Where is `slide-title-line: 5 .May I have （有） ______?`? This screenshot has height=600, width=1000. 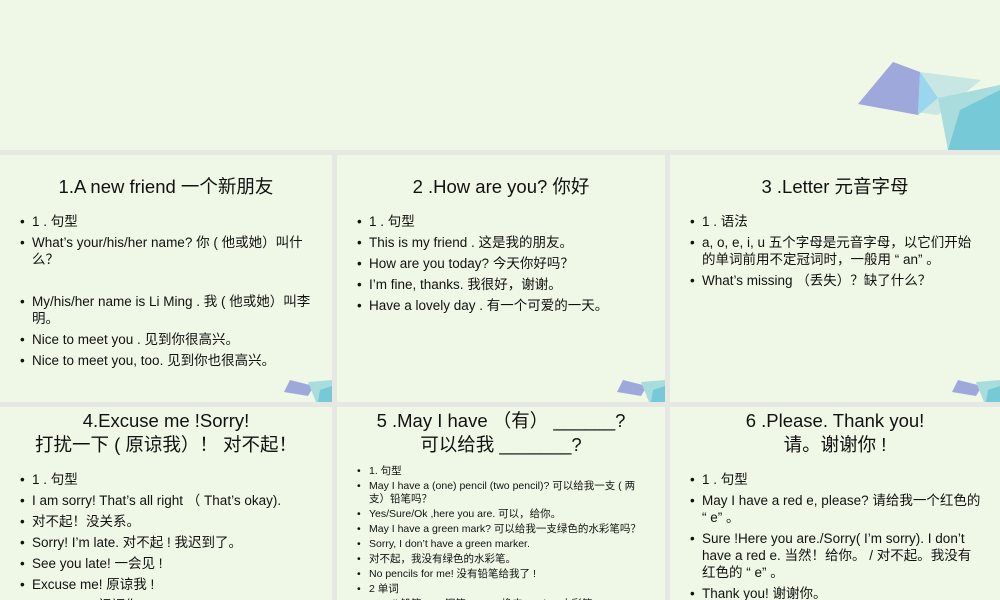 slide-title-line: 5 .May I have （有） ______? is located at coordinates (501, 420).